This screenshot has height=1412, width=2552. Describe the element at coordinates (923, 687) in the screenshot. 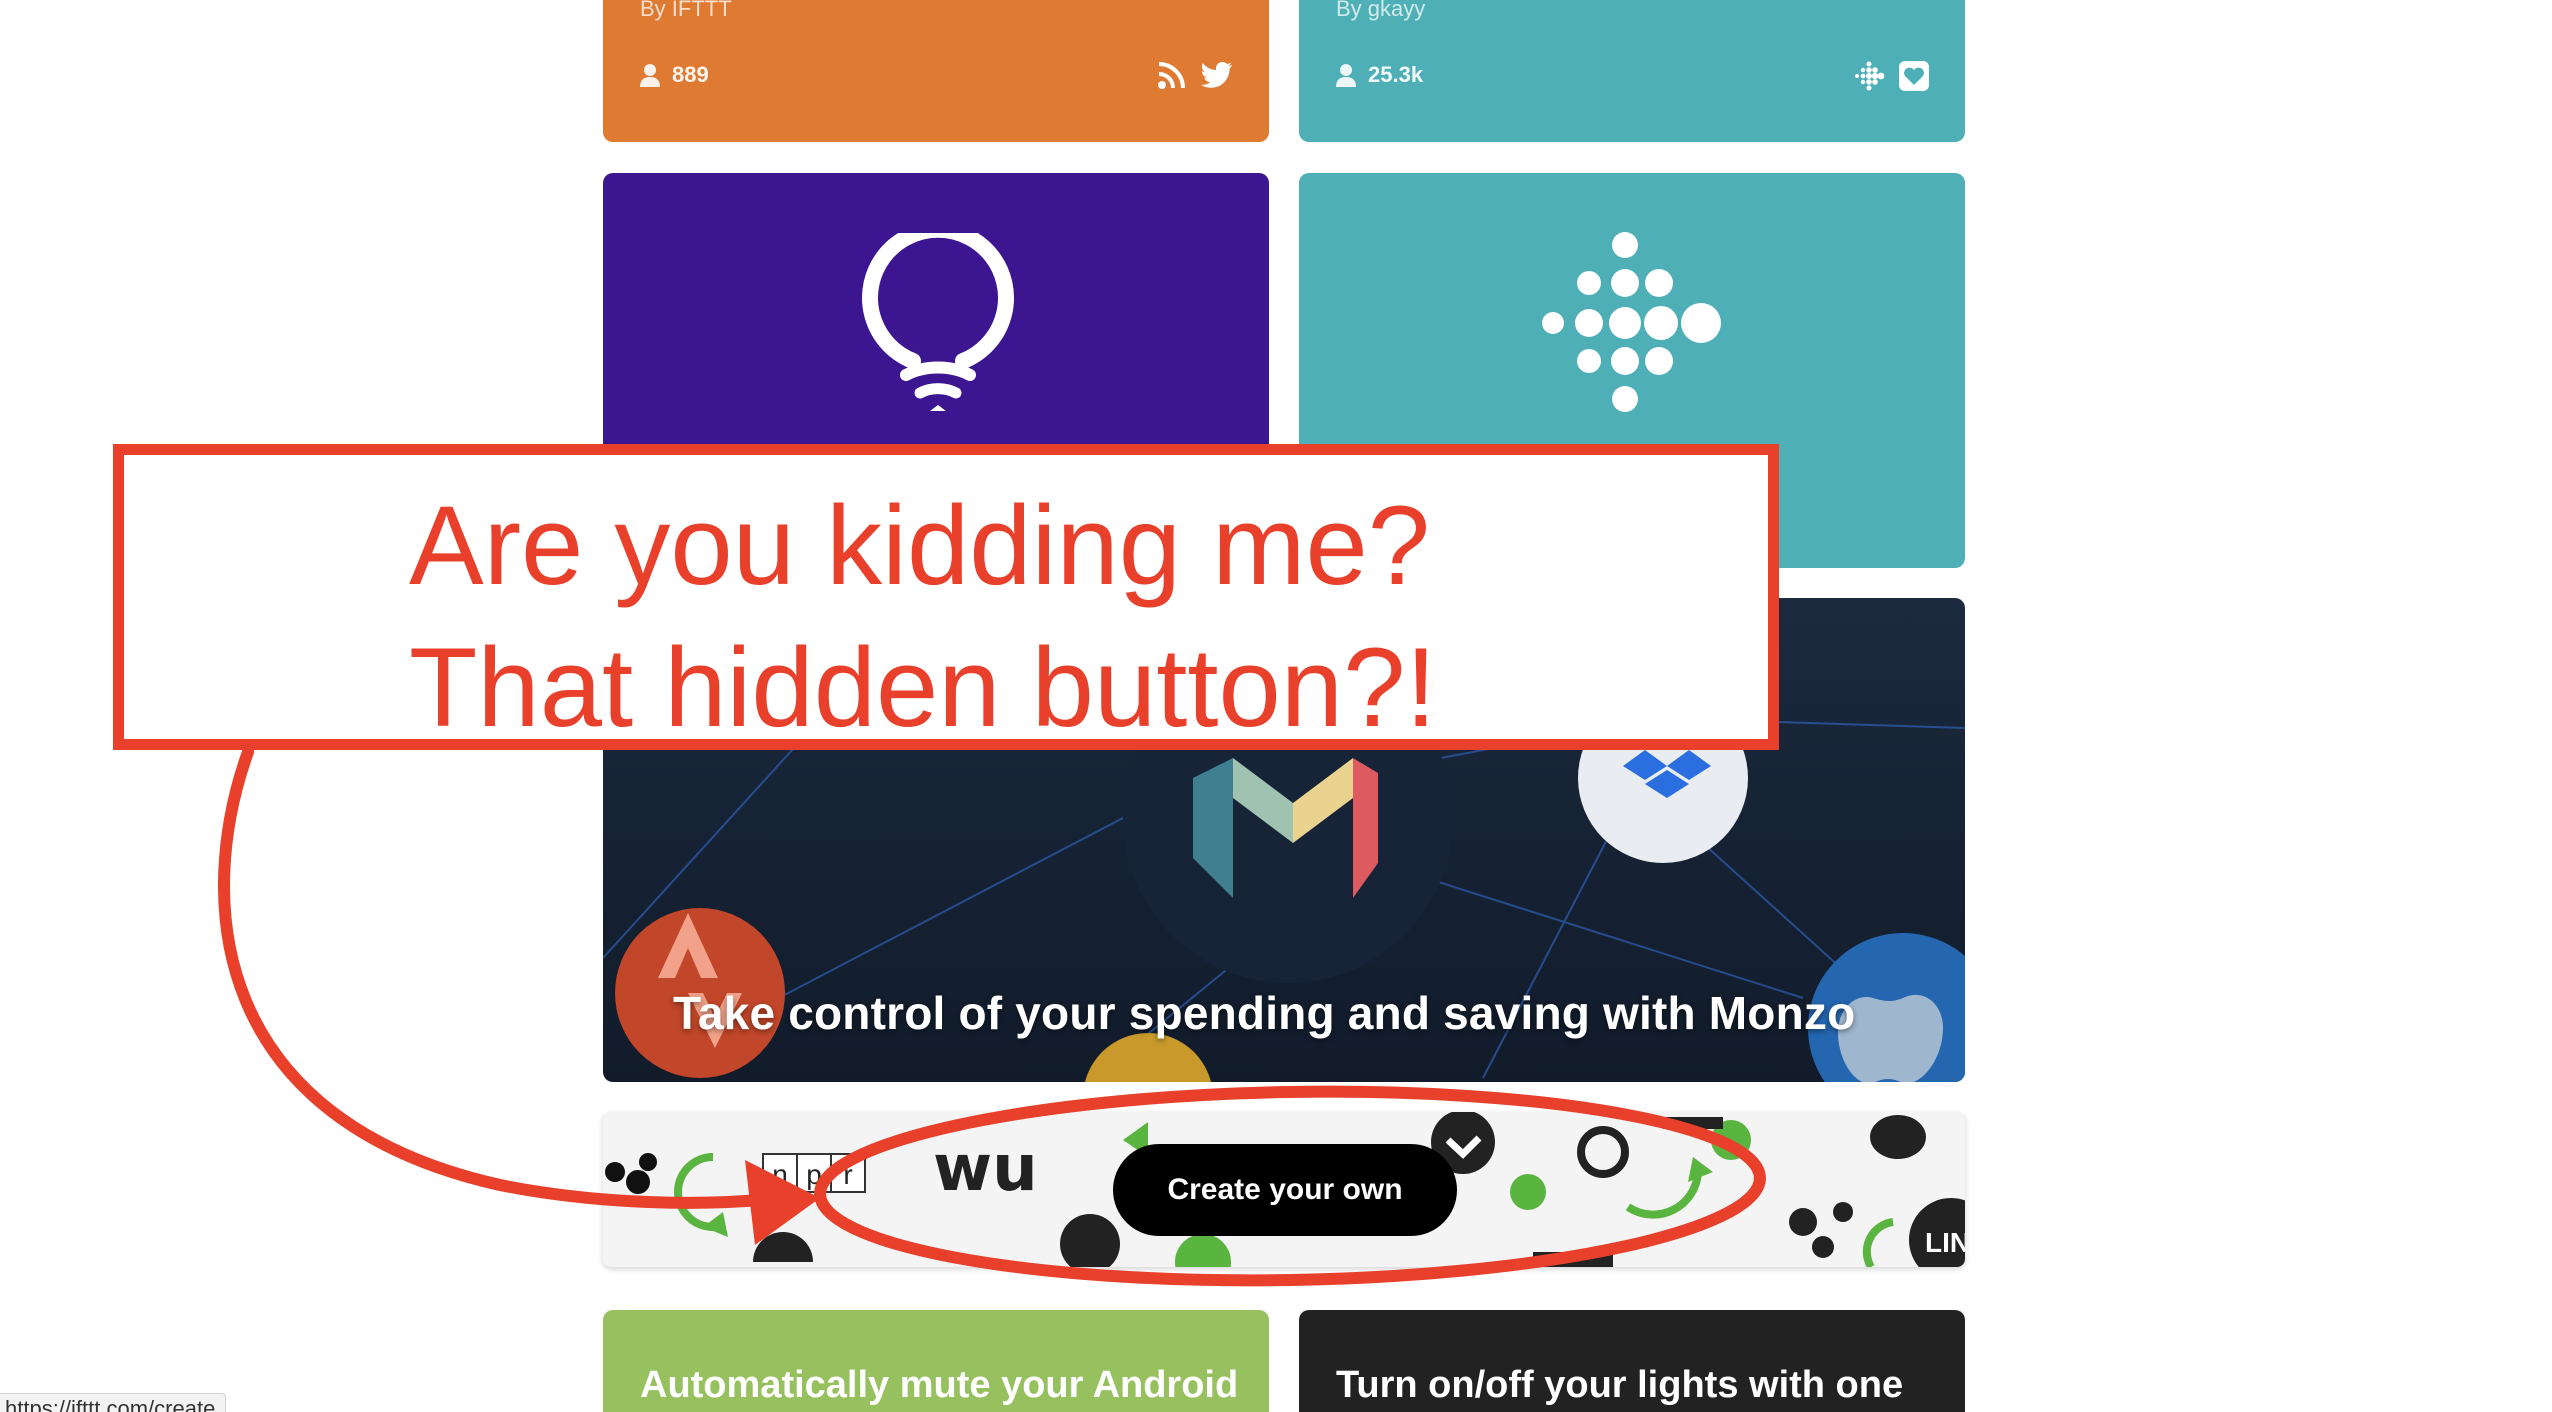

I see `annotation-line-2: That hidden button?!` at that location.